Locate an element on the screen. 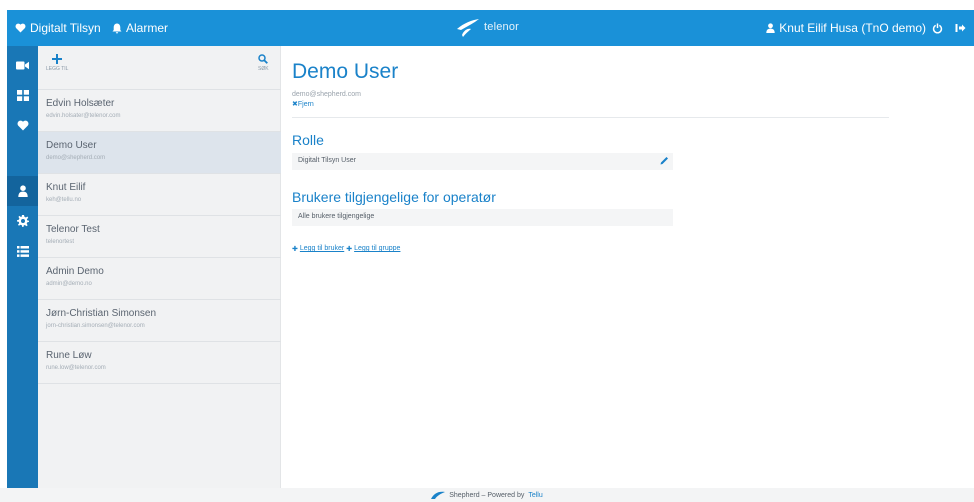  user-list-item-email: keh@tellu.no is located at coordinates (64, 200).